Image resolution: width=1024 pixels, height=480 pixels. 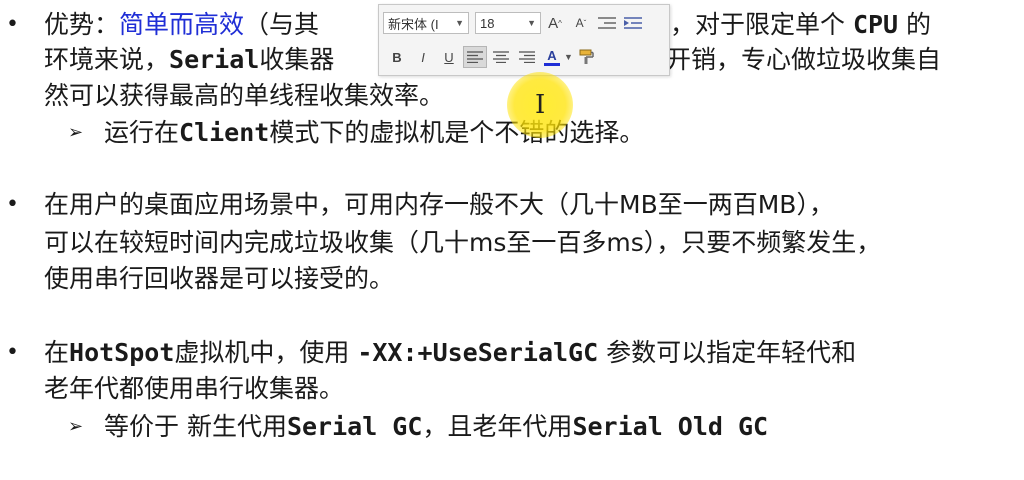 I want to click on toolbar-row-font: 新宋体 (I ▼ 18 ▼ A ^ Aˇ, so click(x=524, y=23).